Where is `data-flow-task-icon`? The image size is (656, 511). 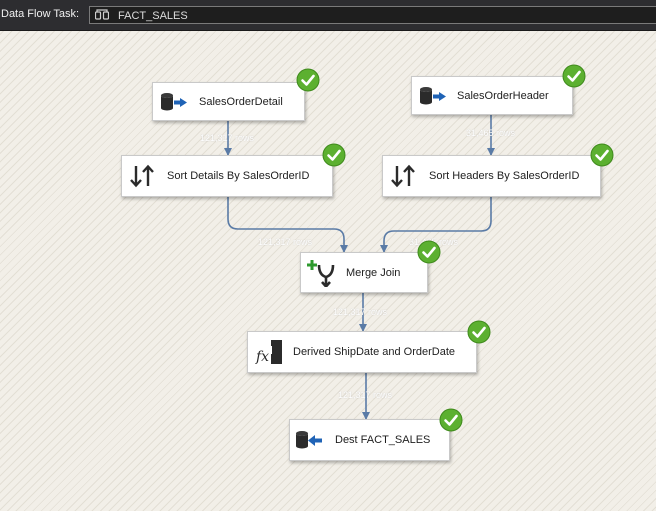
data-flow-task-icon is located at coordinates (102, 14).